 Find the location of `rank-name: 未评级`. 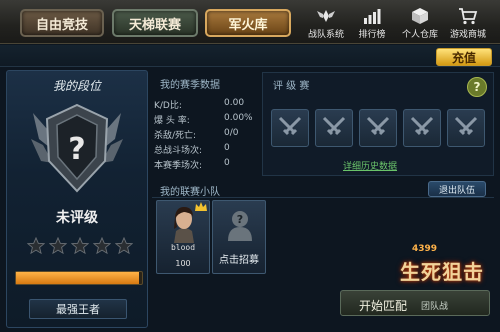

rank-name: 未评级 is located at coordinates (77, 218).